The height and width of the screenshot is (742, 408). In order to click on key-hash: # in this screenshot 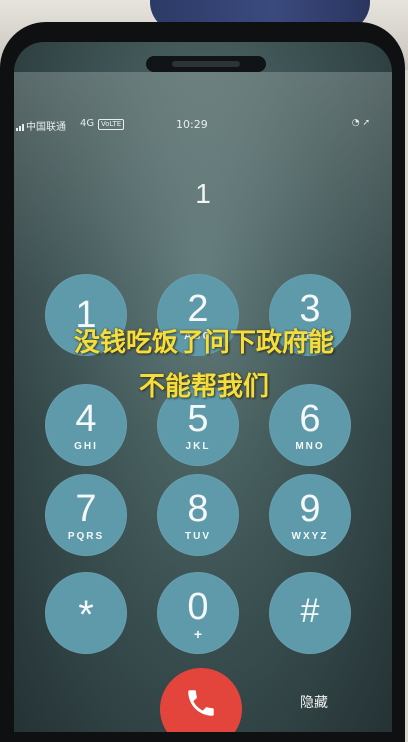, I will do `click(310, 613)`.